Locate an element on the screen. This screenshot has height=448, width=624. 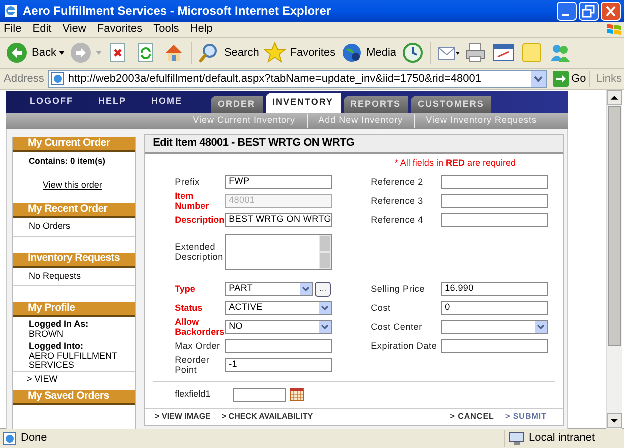
nav-tab: INVENTORY is located at coordinates (303, 103).